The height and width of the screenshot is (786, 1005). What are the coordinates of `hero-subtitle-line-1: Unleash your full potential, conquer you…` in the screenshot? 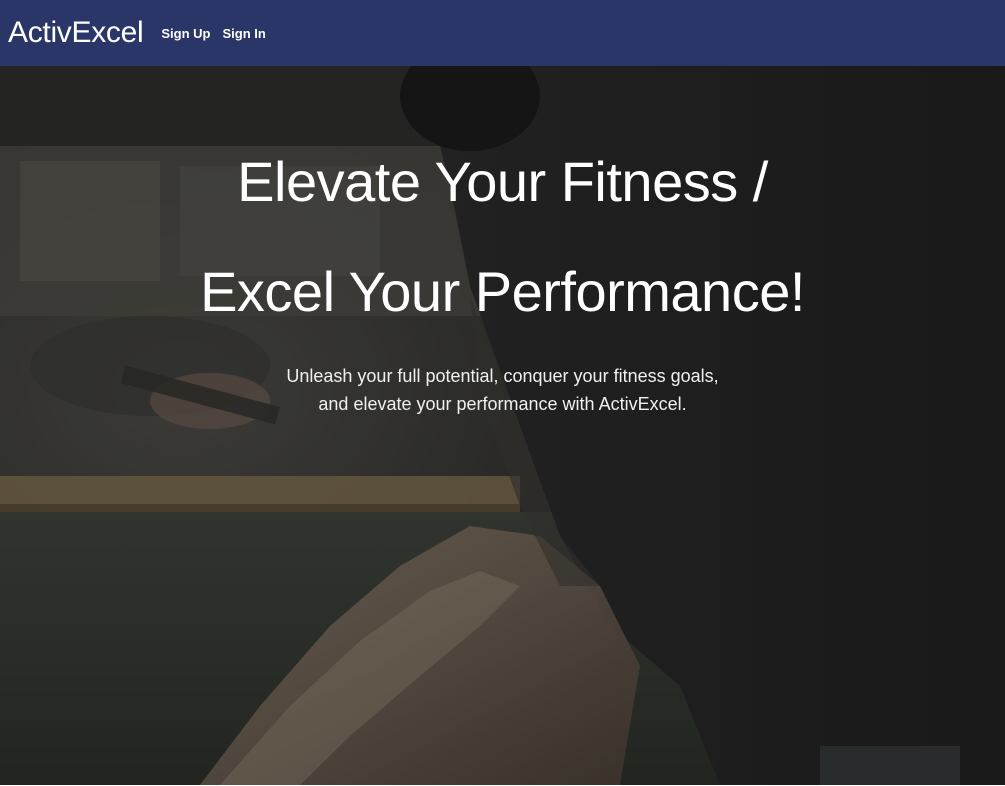 It's located at (502, 376).